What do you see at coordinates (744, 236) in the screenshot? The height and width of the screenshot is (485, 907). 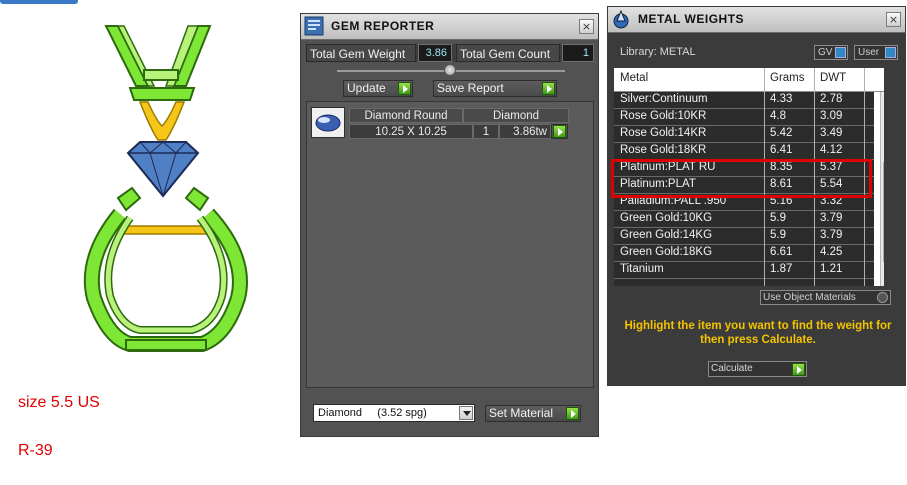 I see `table-row: Green Gold:14KG 5.9 3.79` at bounding box center [744, 236].